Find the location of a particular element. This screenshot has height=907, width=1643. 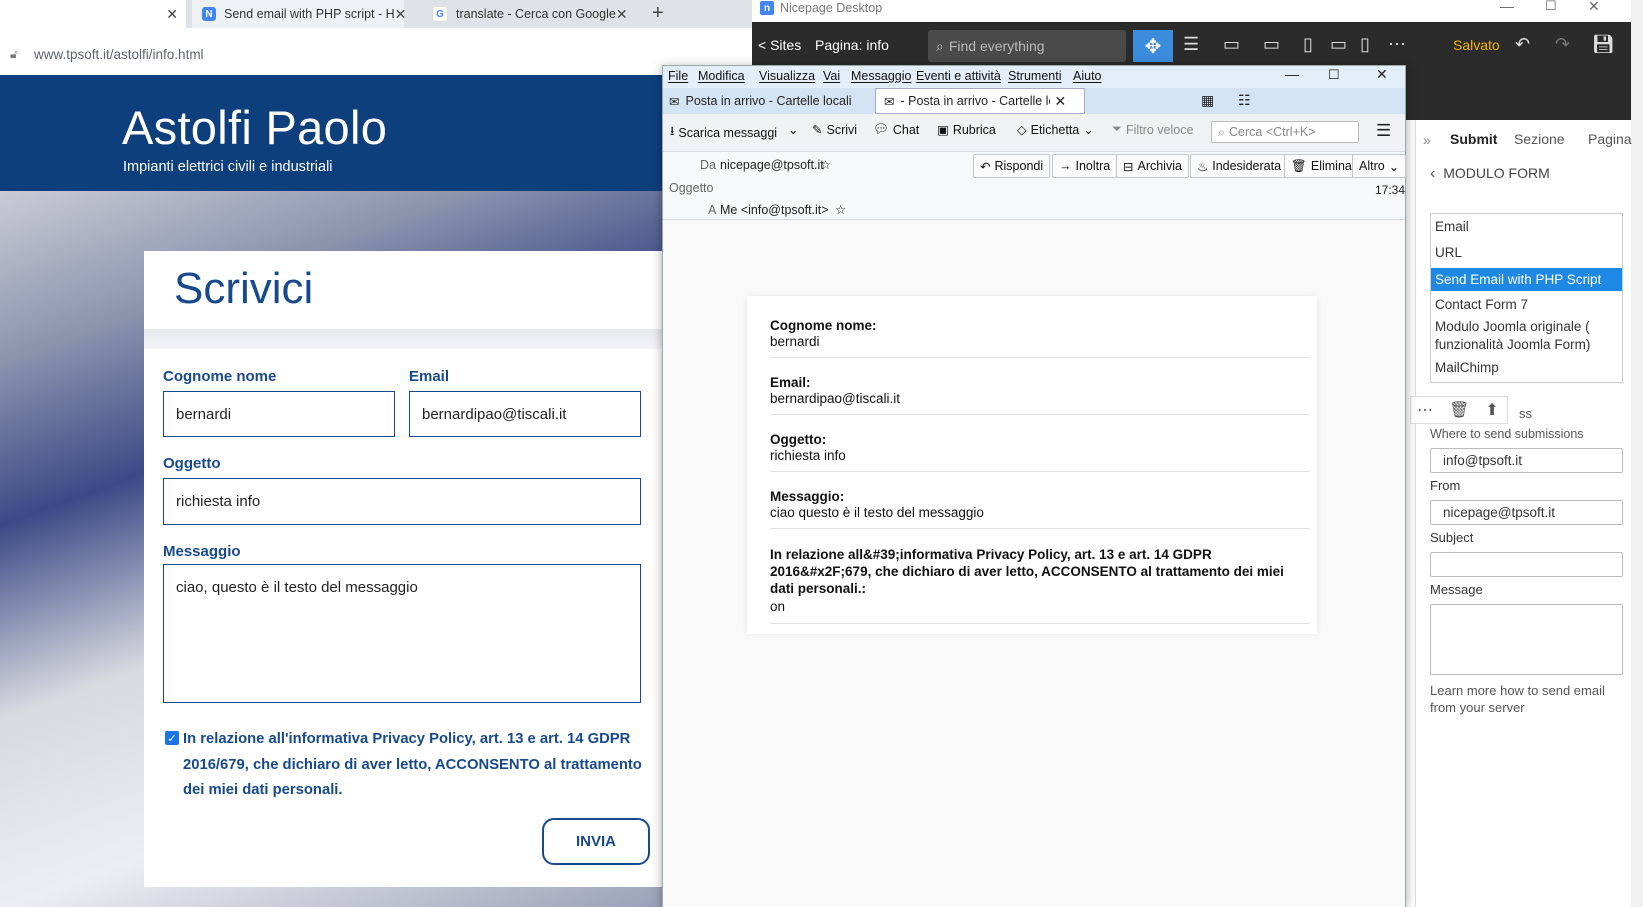

from-label: Da is located at coordinates (708, 165).